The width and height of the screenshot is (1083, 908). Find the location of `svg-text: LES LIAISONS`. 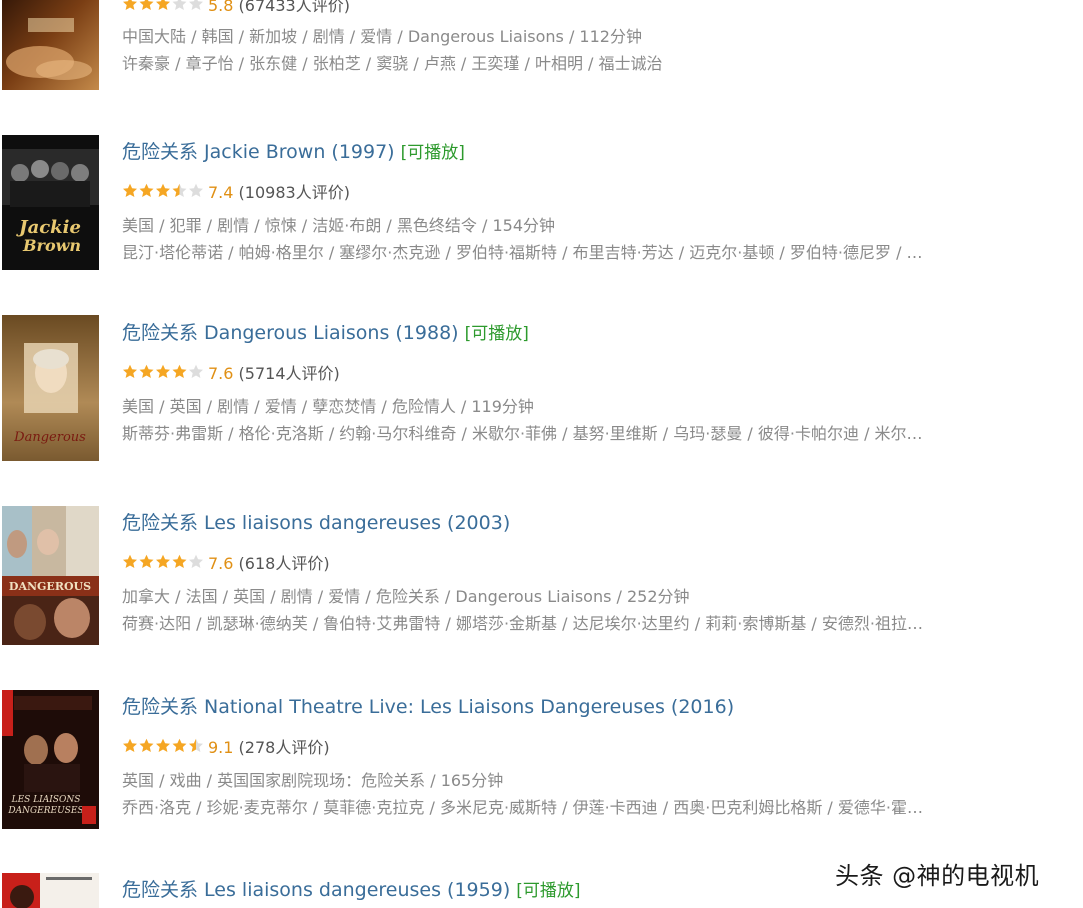

svg-text: LES LIAISONS is located at coordinates (46, 800).